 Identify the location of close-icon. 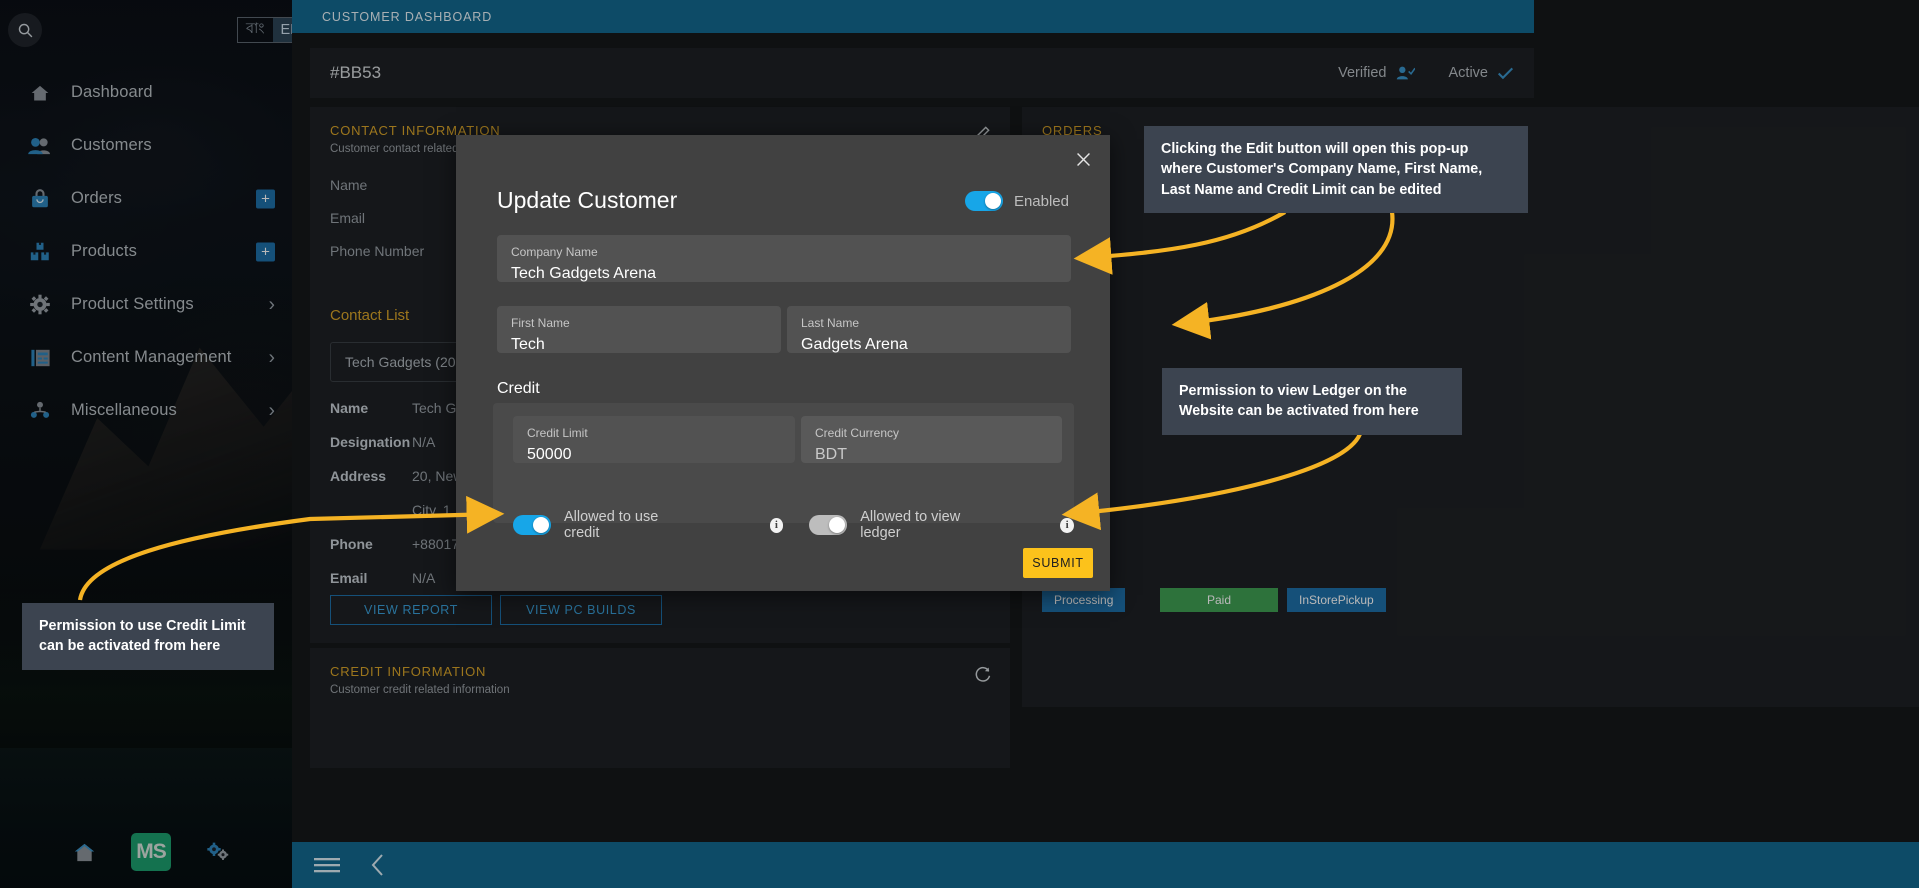
(1083, 159).